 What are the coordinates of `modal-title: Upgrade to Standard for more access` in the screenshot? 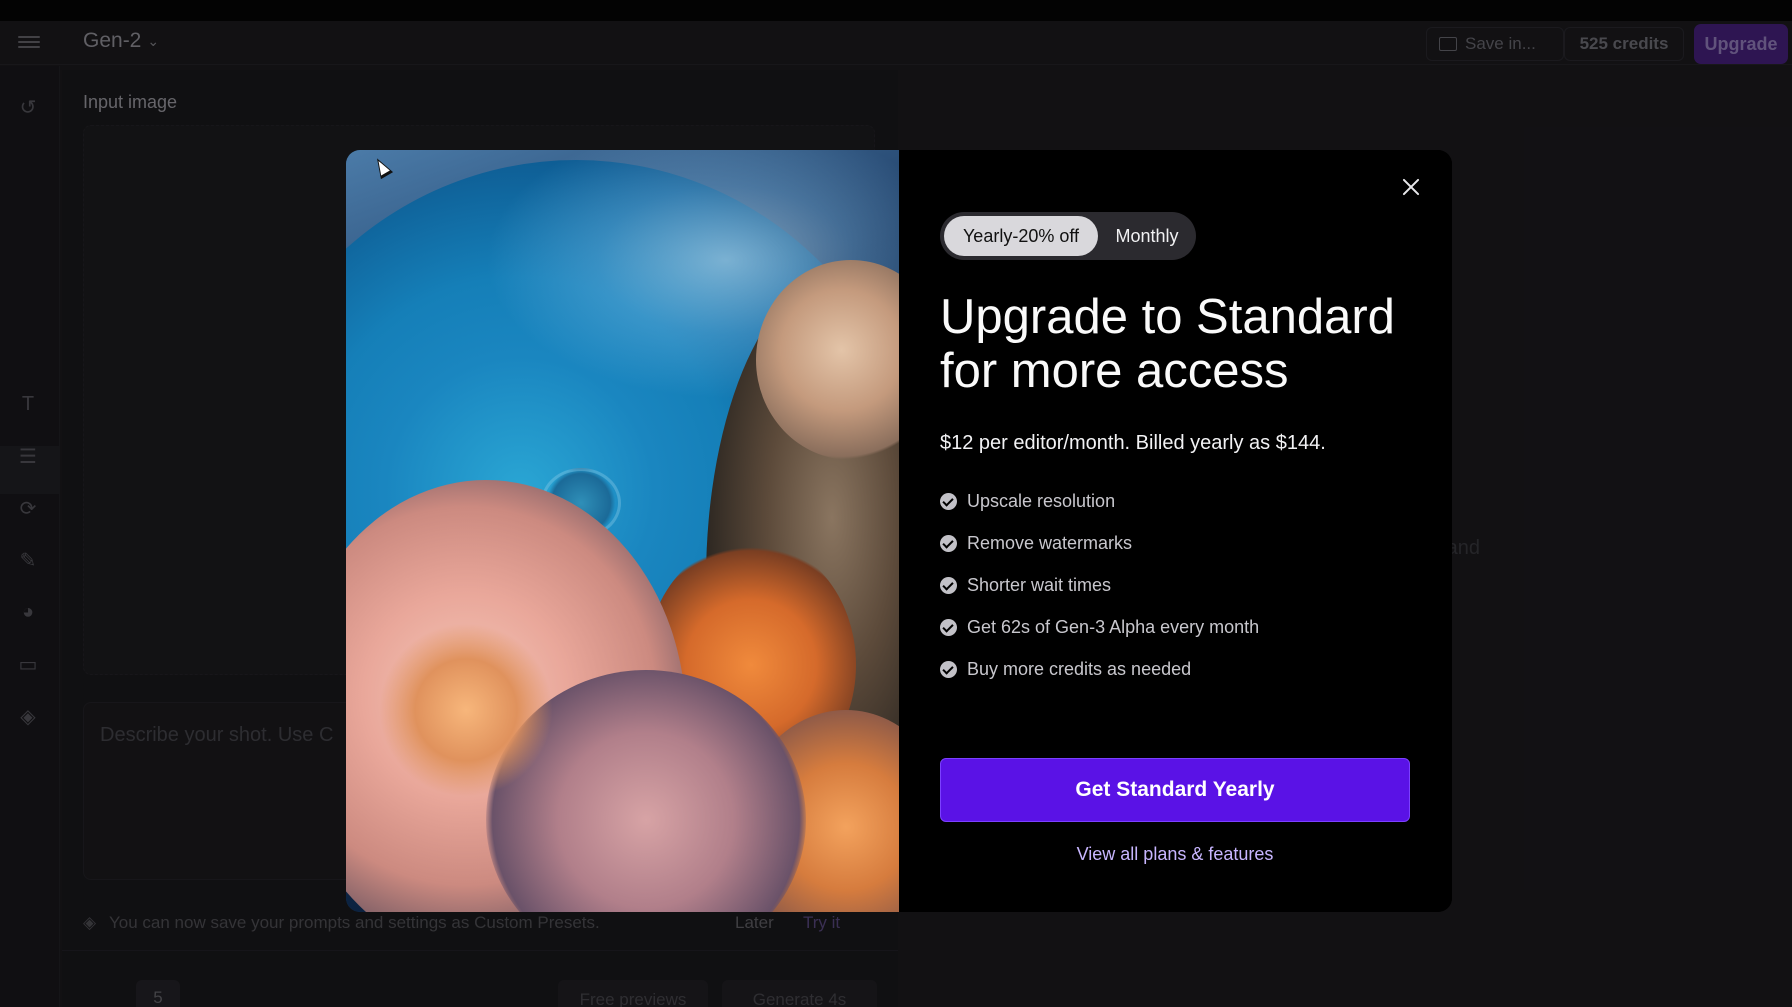 It's located at (1180, 344).